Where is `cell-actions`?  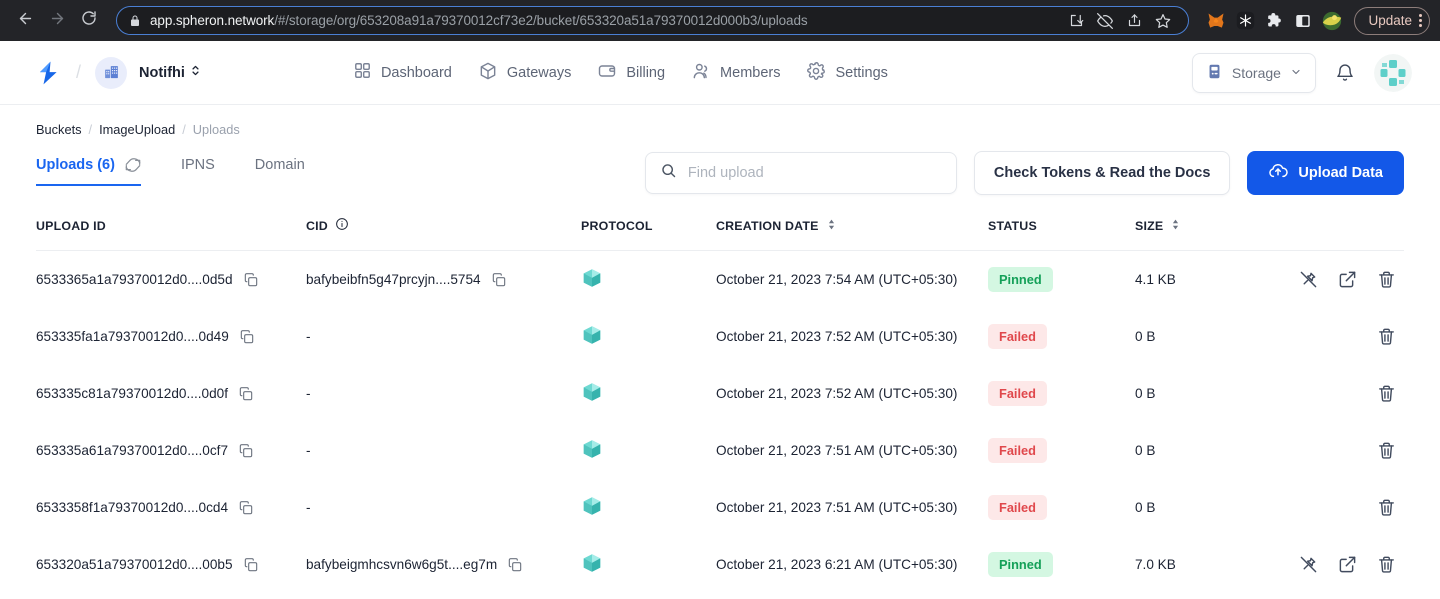
cell-actions is located at coordinates (1349, 450).